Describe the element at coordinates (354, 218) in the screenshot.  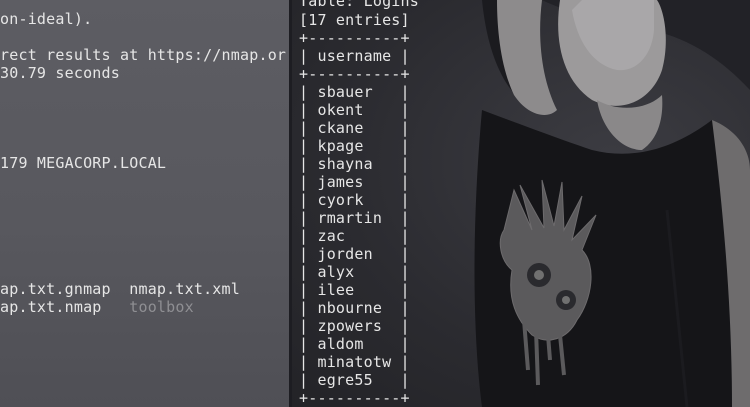
I see `table-row: | rmartin |` at that location.